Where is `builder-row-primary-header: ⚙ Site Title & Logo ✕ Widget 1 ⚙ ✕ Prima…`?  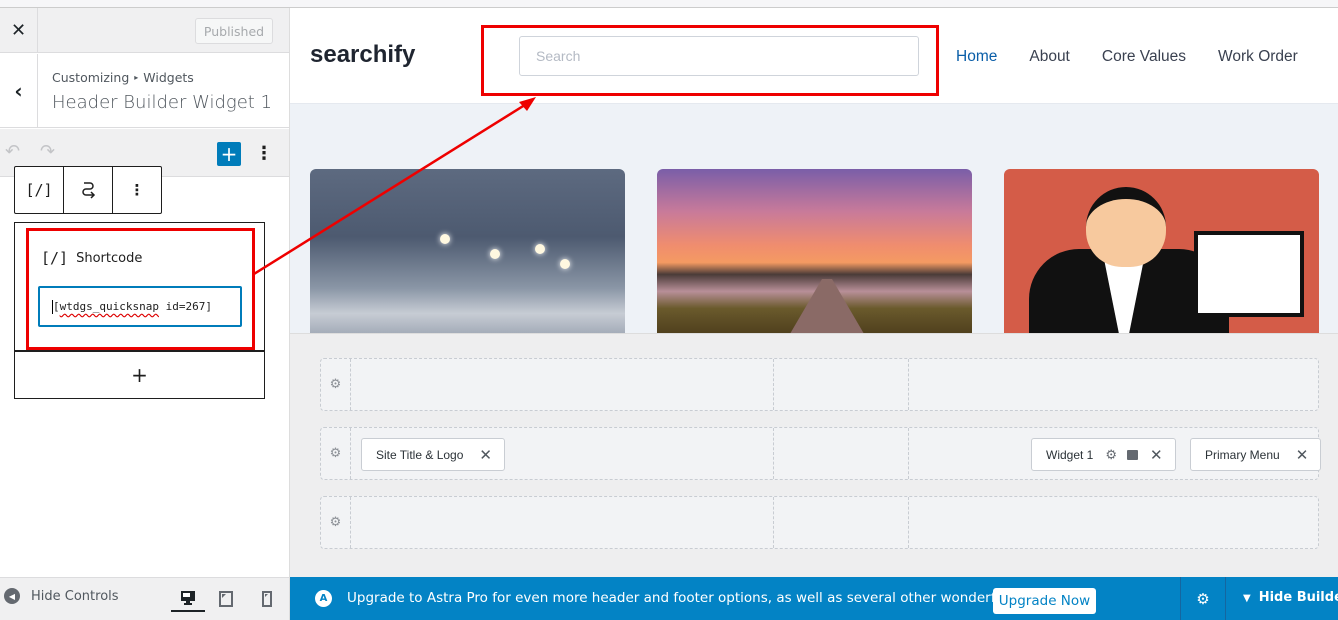
builder-row-primary-header: ⚙ Site Title & Logo ✕ Widget 1 ⚙ ✕ Prima… is located at coordinates (821, 453).